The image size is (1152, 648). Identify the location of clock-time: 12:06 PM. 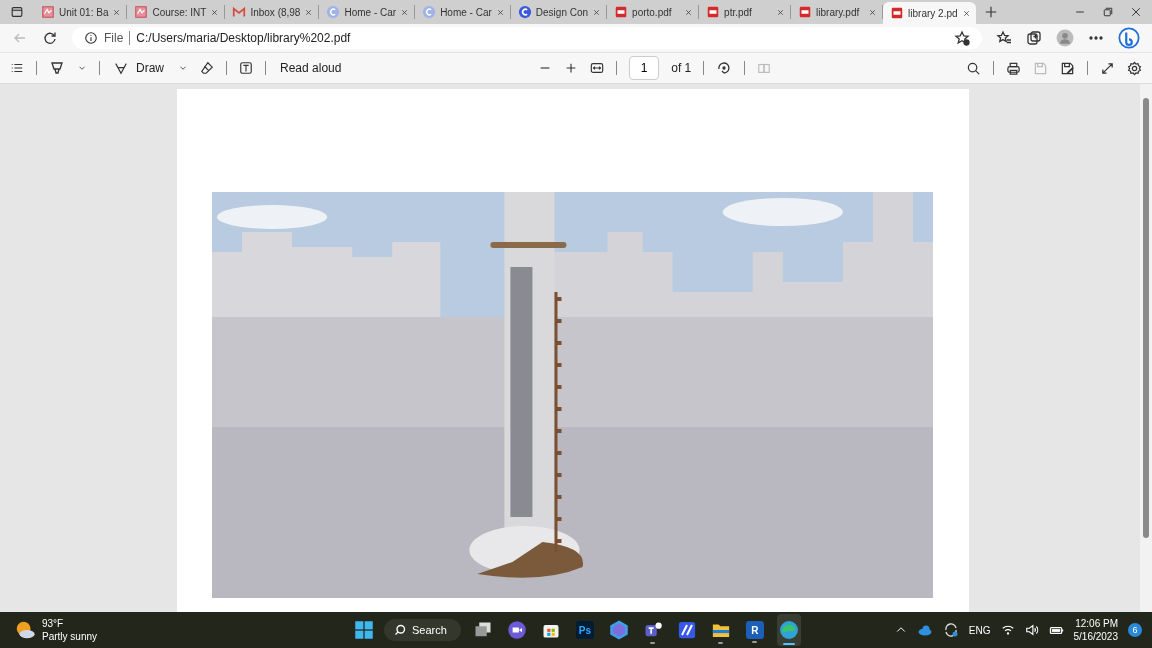
(1096, 623).